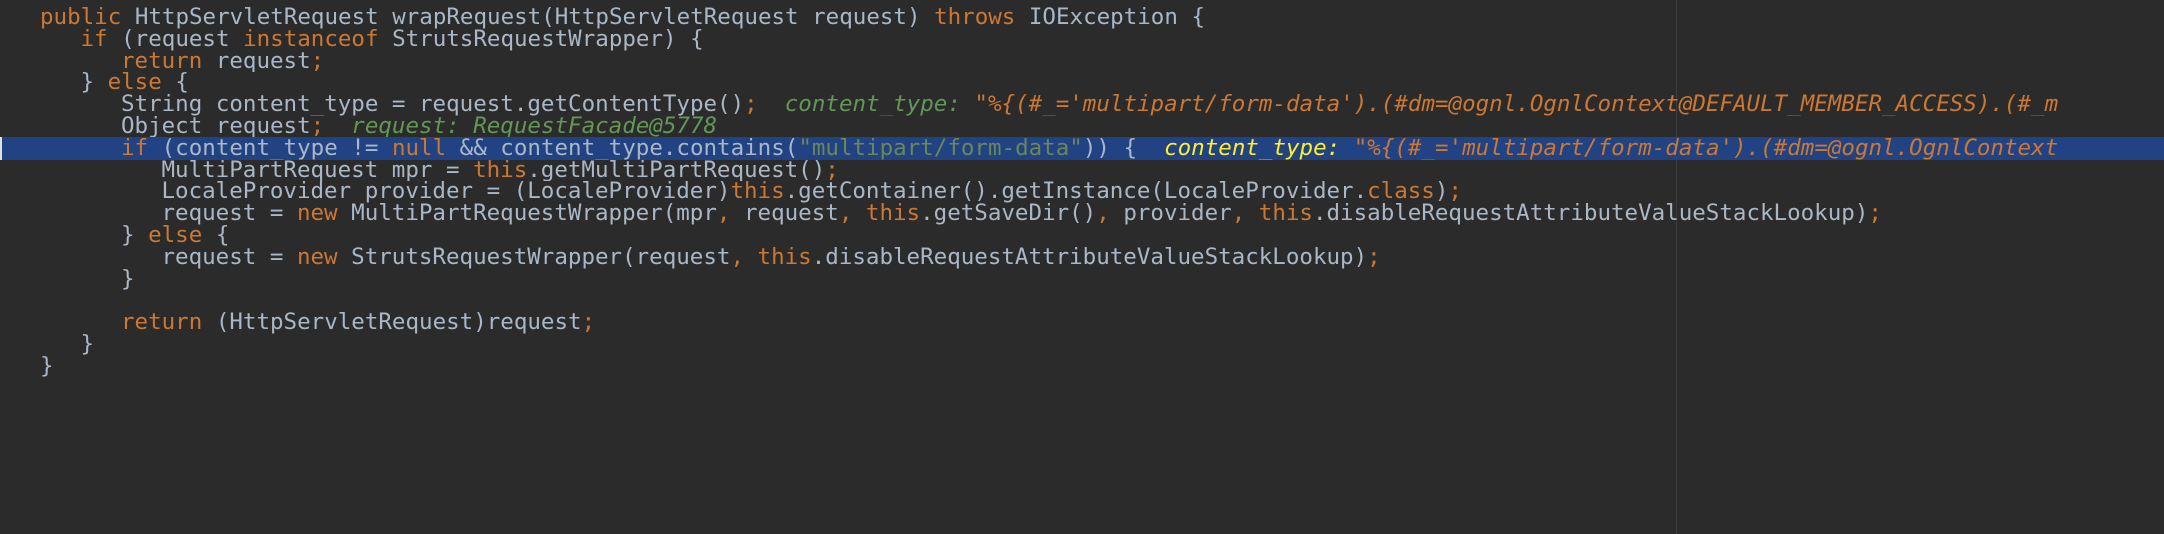  Describe the element at coordinates (398, 322) in the screenshot. I see `code-token: (HttpServletRequest)request` at that location.